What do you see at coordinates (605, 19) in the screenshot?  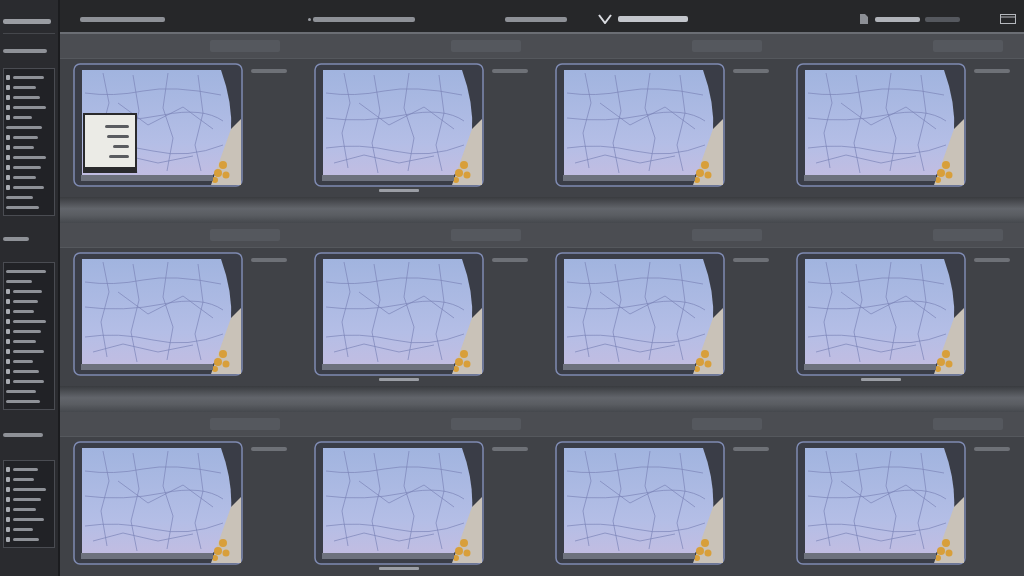 I see `chevron-down-icon` at bounding box center [605, 19].